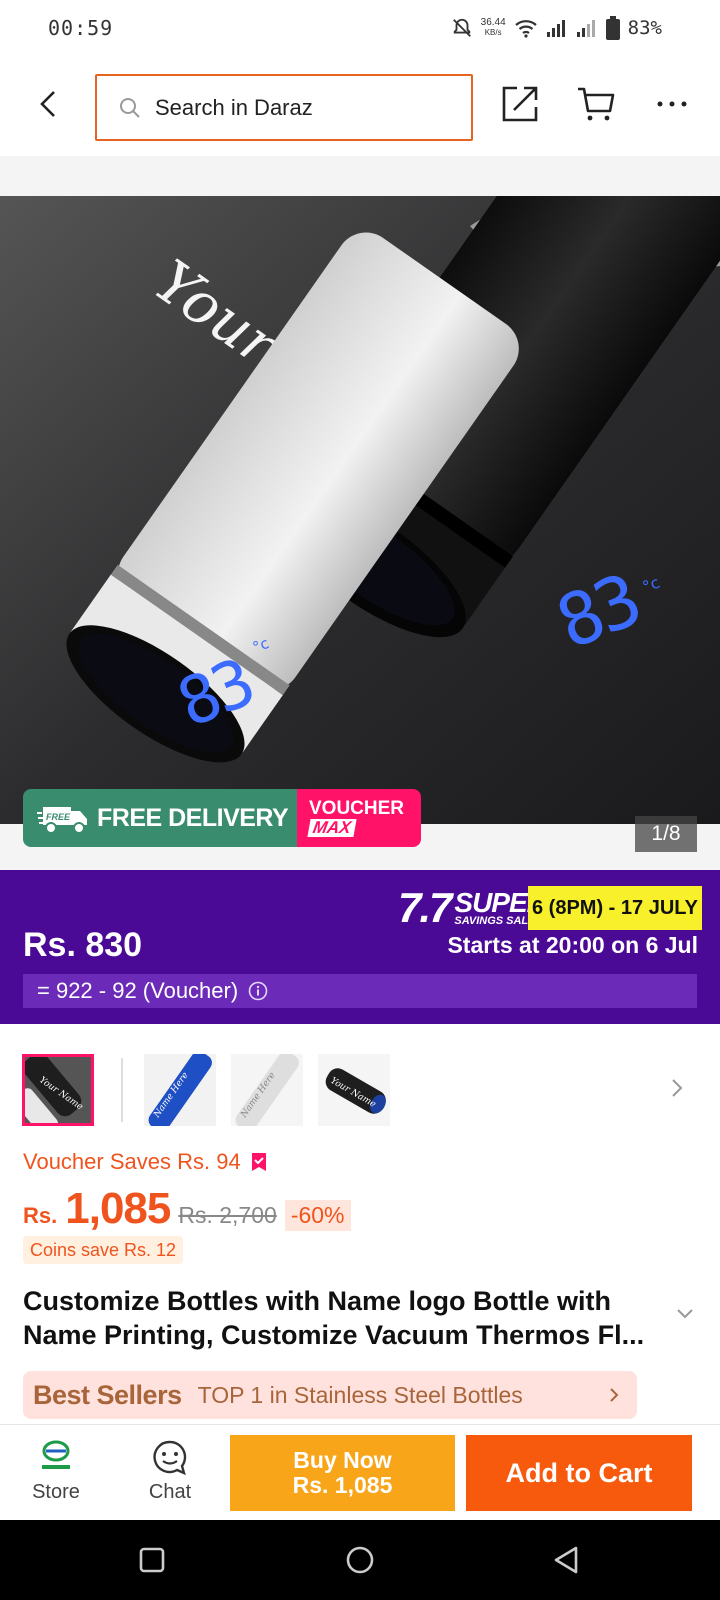 The height and width of the screenshot is (1600, 720). What do you see at coordinates (615, 908) in the screenshot?
I see `campaign-dates: 6 (8PM) - 17 JULY` at bounding box center [615, 908].